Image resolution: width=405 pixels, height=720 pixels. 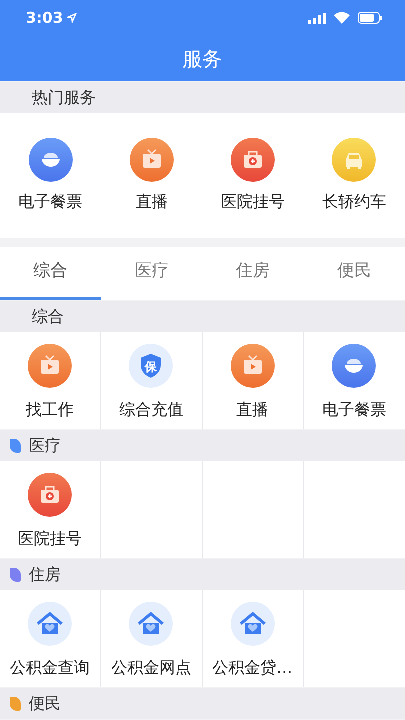 I want to click on section-title: 热门服务, so click(x=64, y=97).